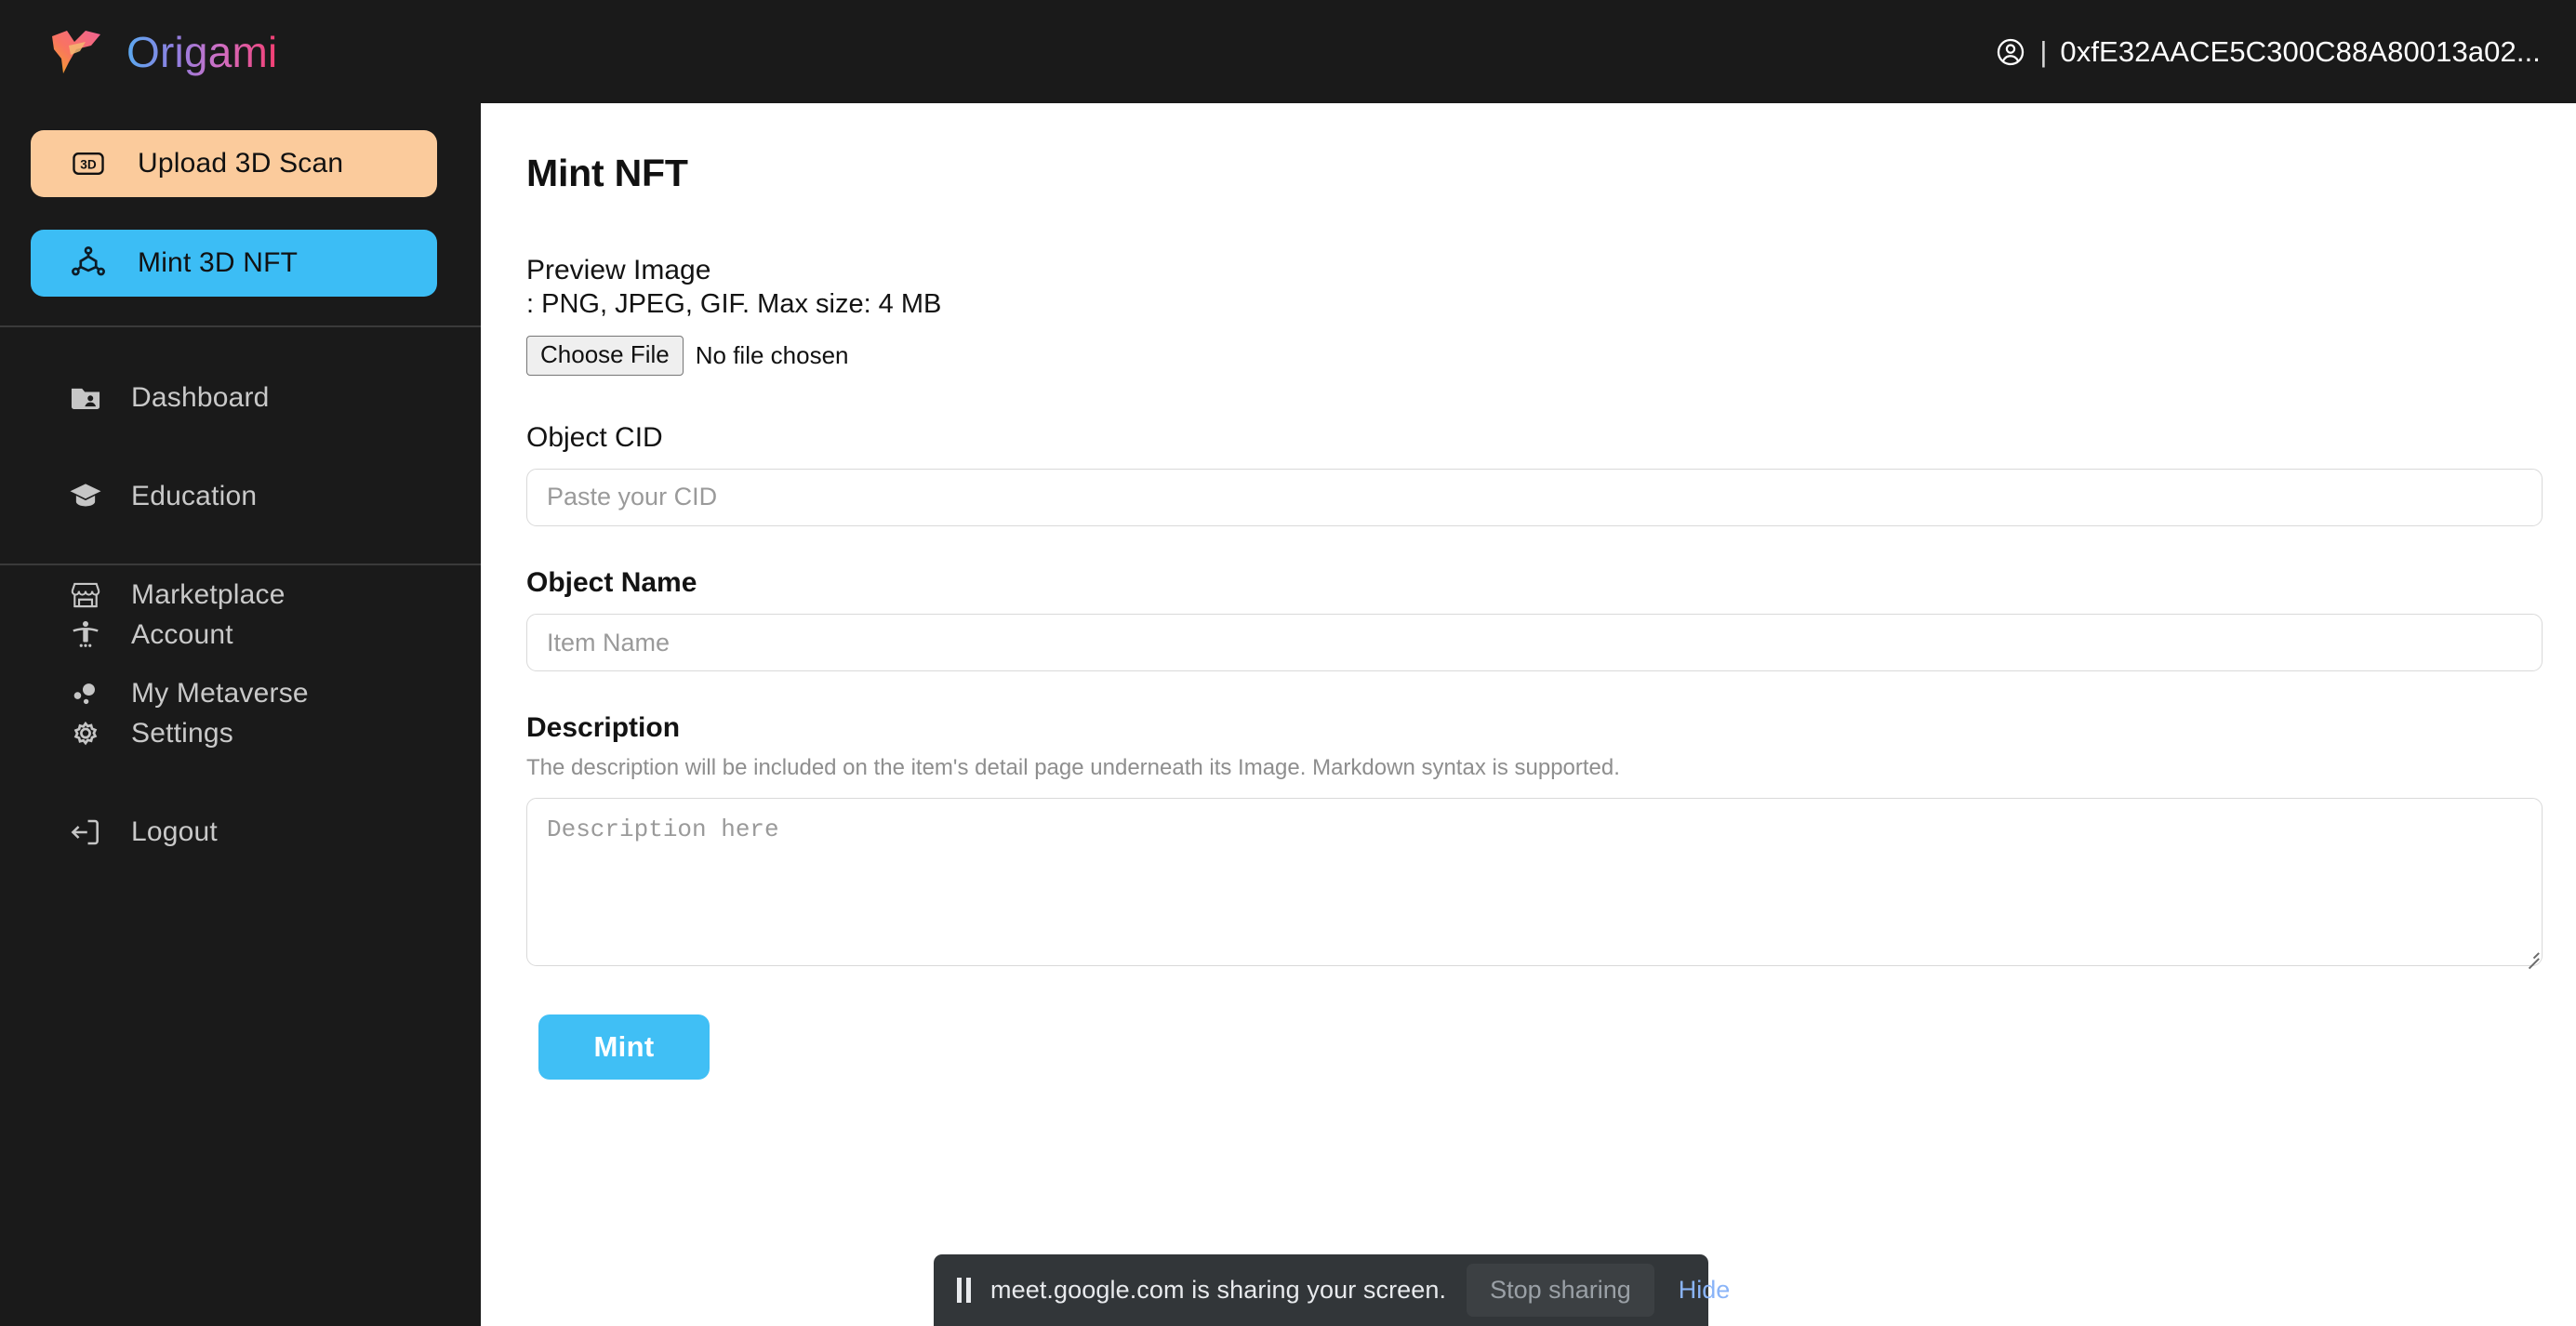  What do you see at coordinates (241, 163) in the screenshot?
I see `upload-3d-scan-label: Upload 3D Scan` at bounding box center [241, 163].